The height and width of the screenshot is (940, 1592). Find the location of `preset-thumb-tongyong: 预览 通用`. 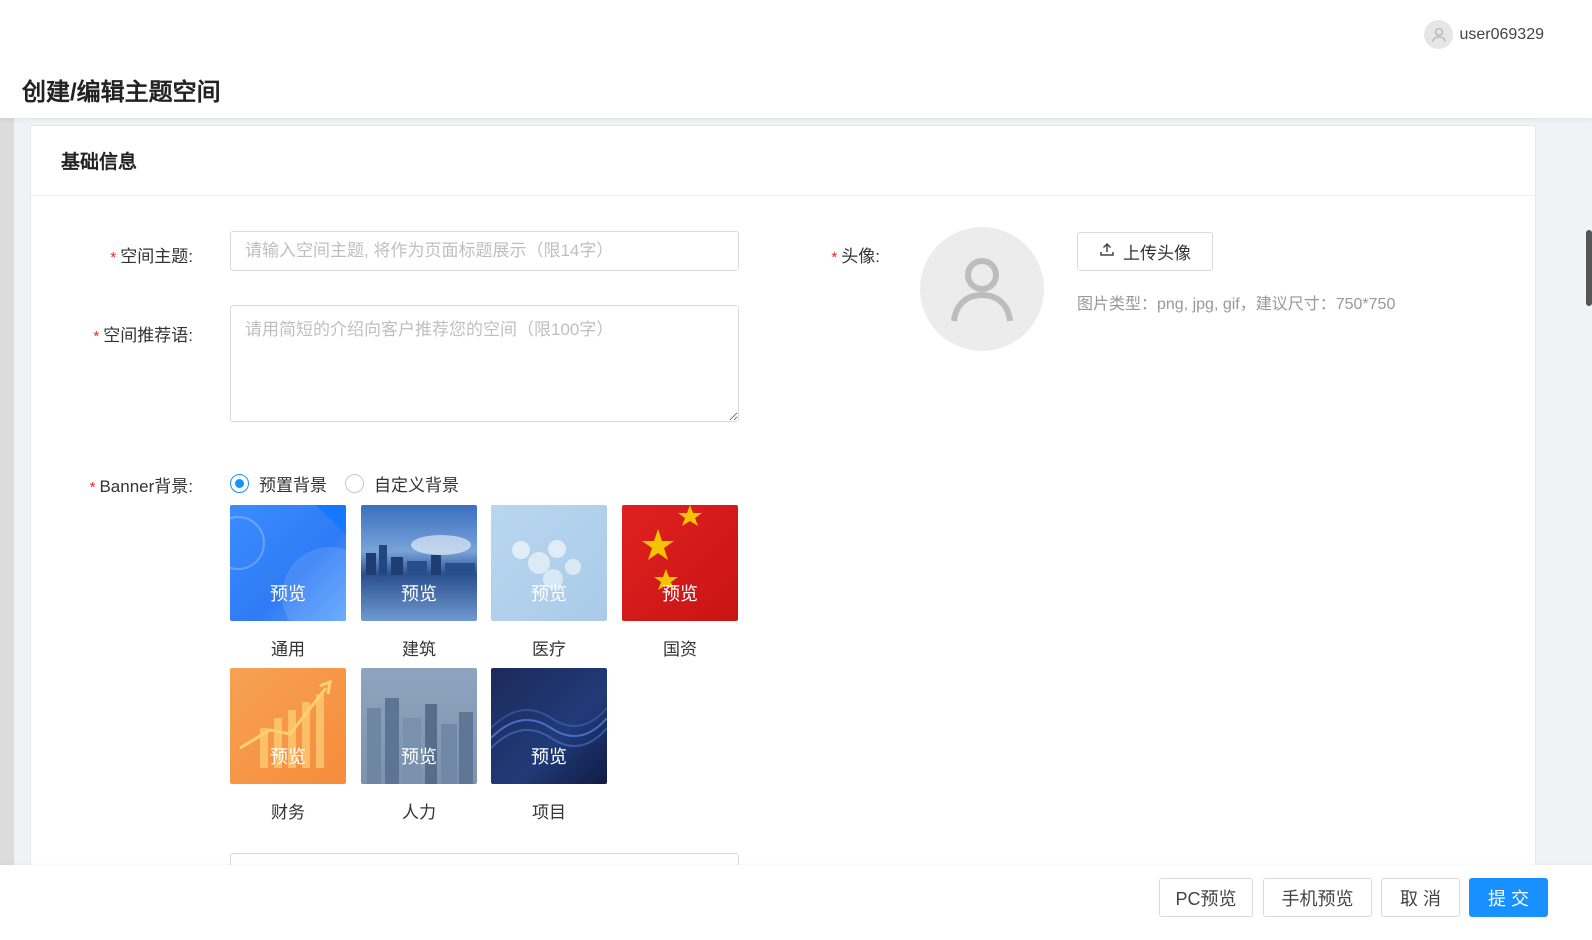

preset-thumb-tongyong: 预览 通用 is located at coordinates (288, 582).